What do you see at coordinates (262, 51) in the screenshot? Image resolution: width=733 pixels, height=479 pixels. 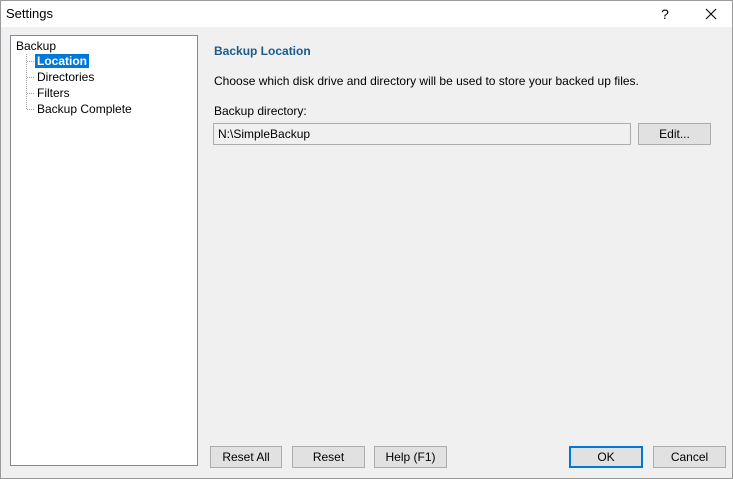 I see `section-title: Backup Location` at bounding box center [262, 51].